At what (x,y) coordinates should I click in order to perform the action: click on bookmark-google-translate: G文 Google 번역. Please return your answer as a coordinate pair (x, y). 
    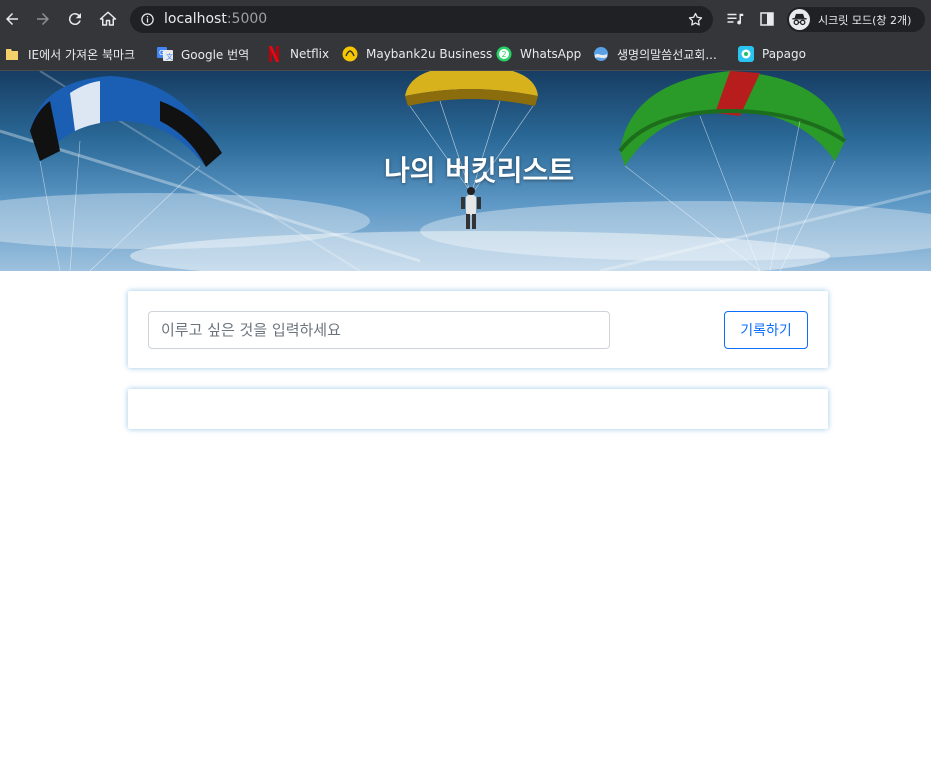
    Looking at the image, I should click on (203, 54).